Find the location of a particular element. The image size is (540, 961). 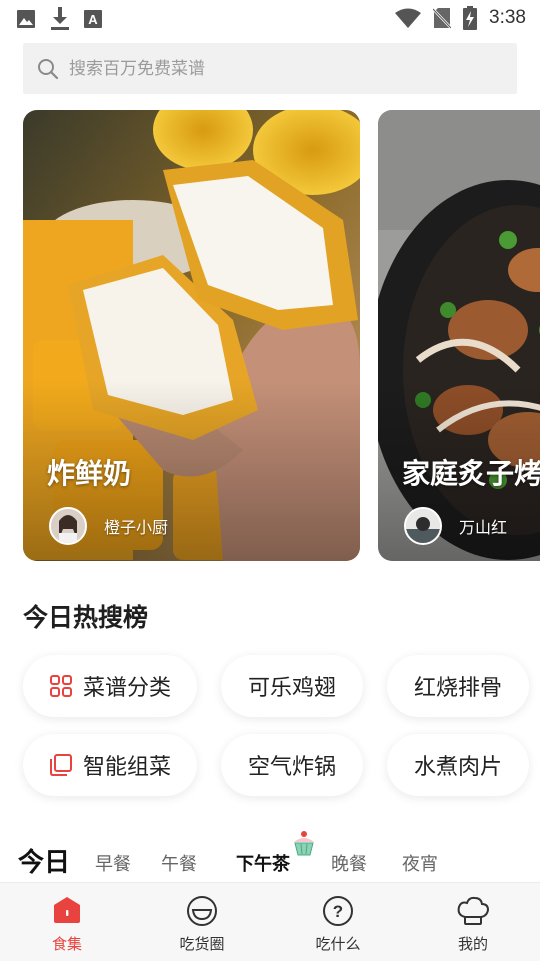

download-icon is located at coordinates (60, 18).